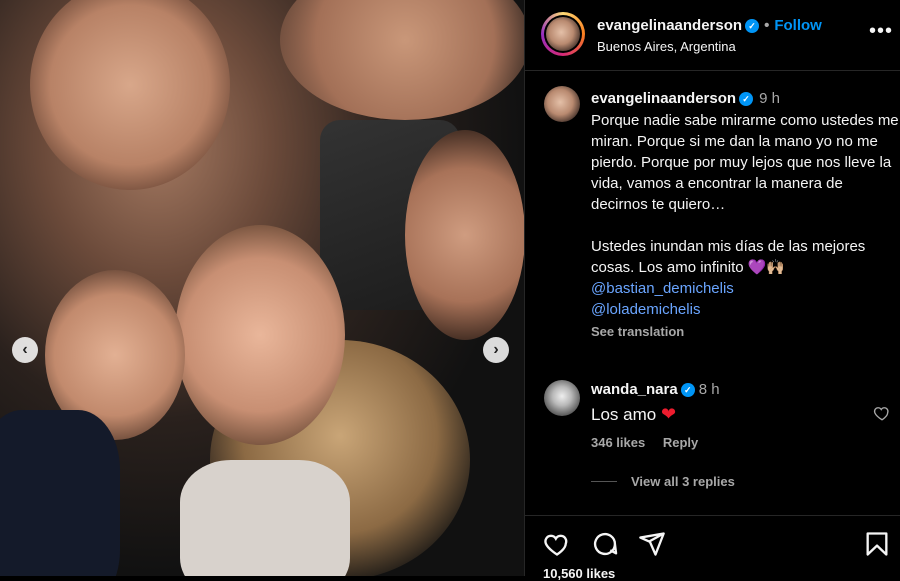  I want to click on photo-face-top, so click(130, 95).